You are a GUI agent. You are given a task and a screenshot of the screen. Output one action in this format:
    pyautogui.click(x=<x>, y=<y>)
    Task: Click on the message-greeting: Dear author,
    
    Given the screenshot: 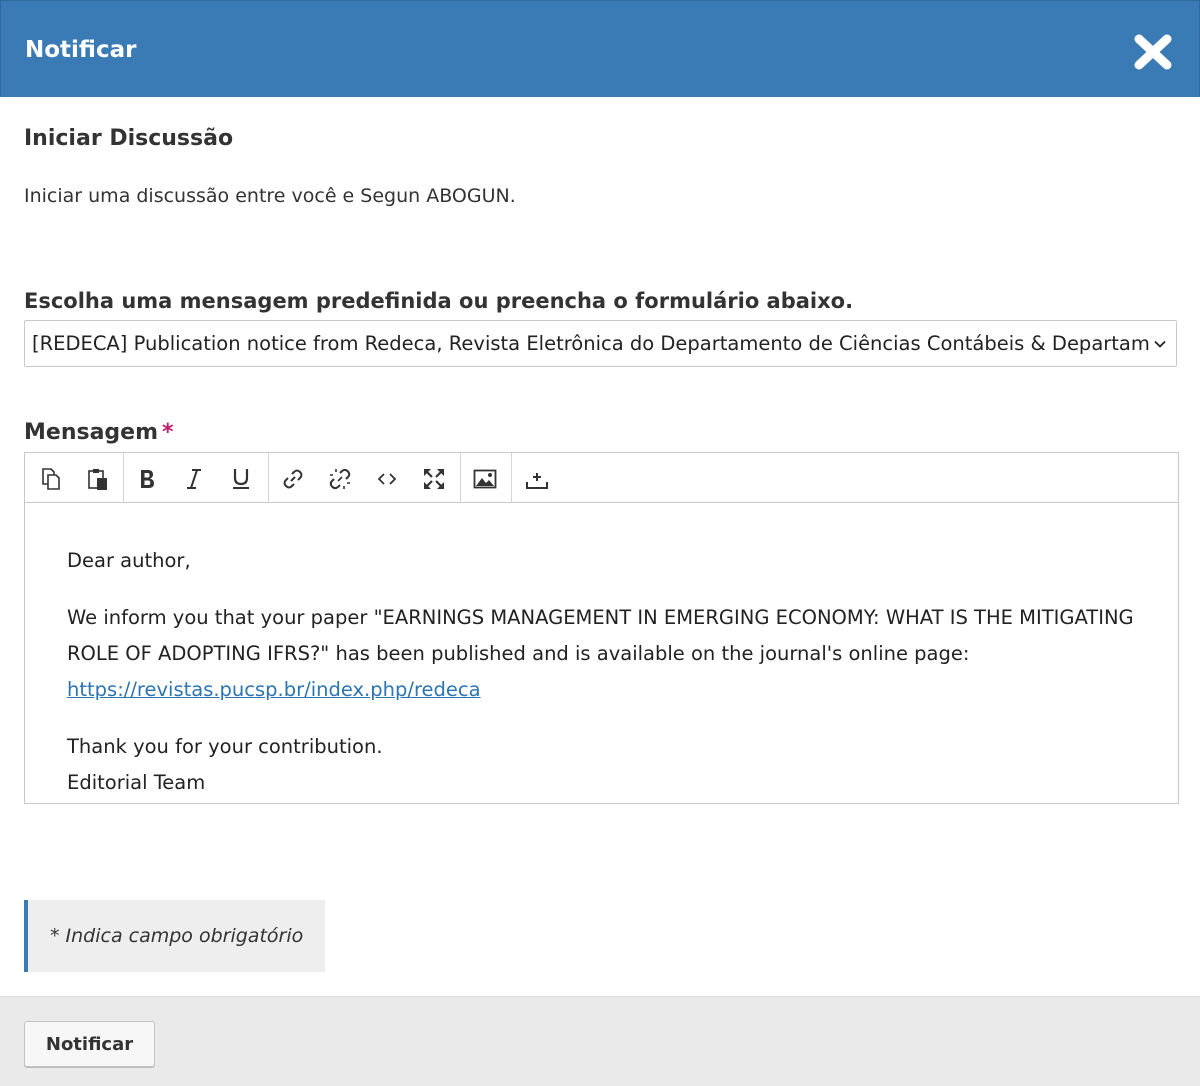 What is the action you would take?
    pyautogui.click(x=129, y=560)
    